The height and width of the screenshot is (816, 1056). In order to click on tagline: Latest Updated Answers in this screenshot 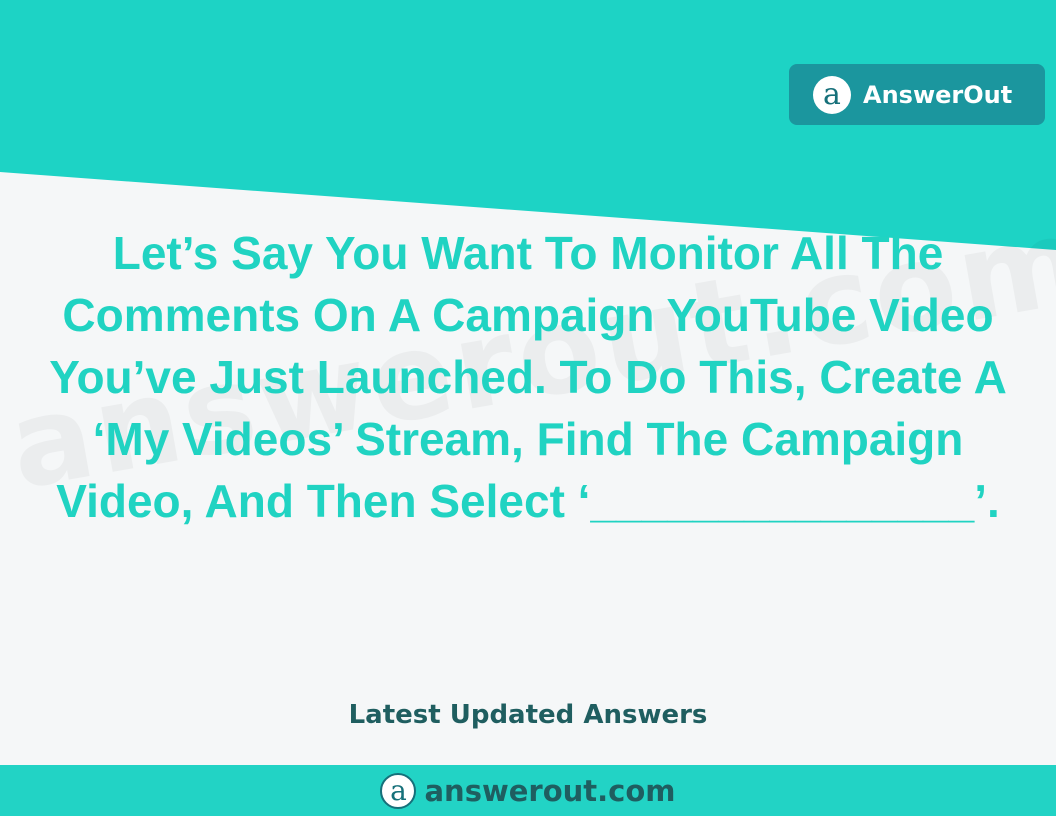, I will do `click(528, 715)`.